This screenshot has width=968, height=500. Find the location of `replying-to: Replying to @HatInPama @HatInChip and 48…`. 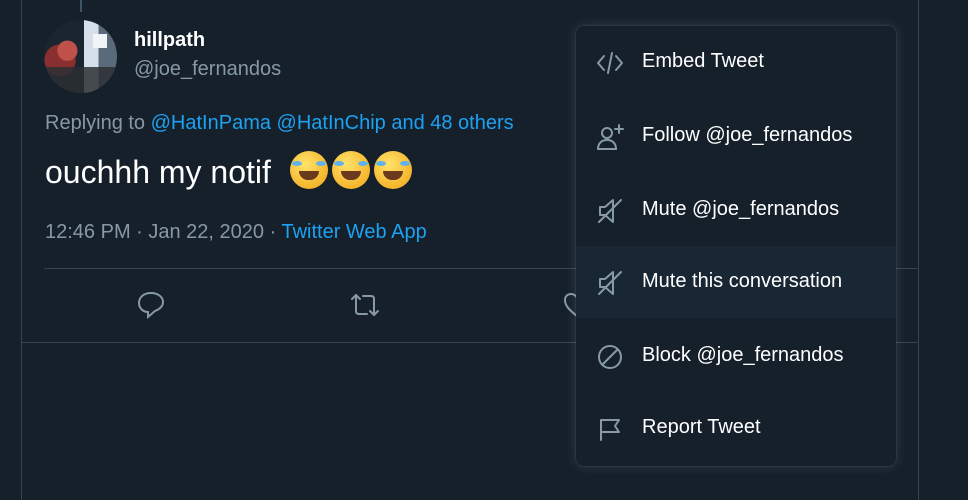

replying-to: Replying to @HatInPama @HatInChip and 48… is located at coordinates (279, 123).